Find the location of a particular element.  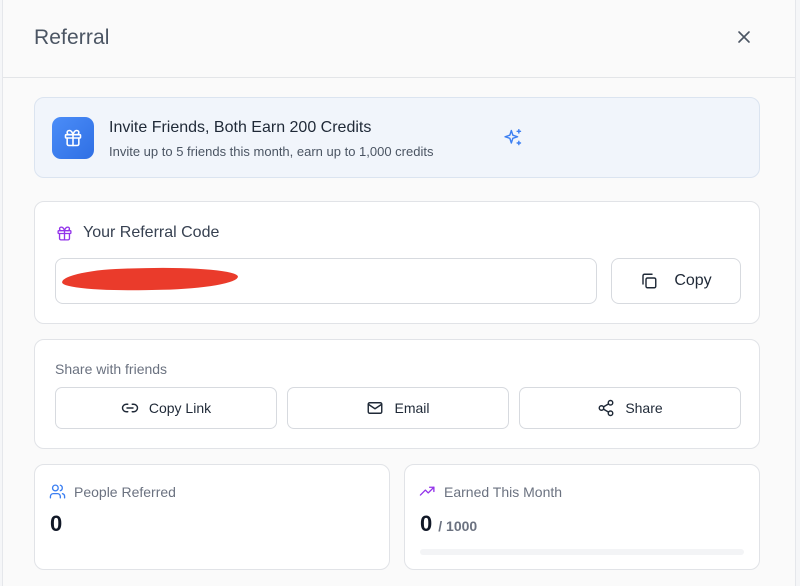

people-referred-card: People Referred 0 is located at coordinates (212, 517).